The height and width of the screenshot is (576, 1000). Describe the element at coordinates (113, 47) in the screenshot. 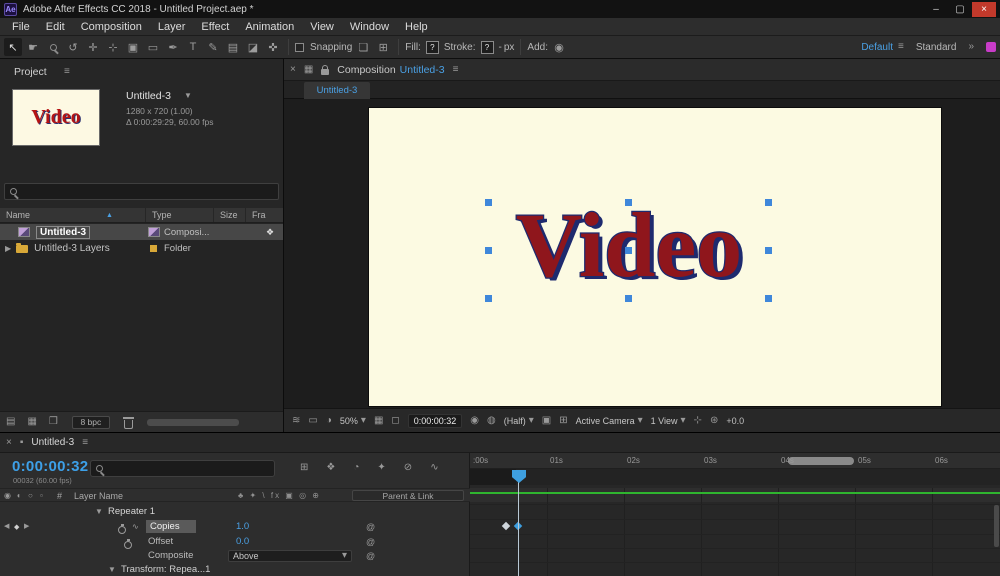

I see `dolly-tool-icon: ⊹` at that location.